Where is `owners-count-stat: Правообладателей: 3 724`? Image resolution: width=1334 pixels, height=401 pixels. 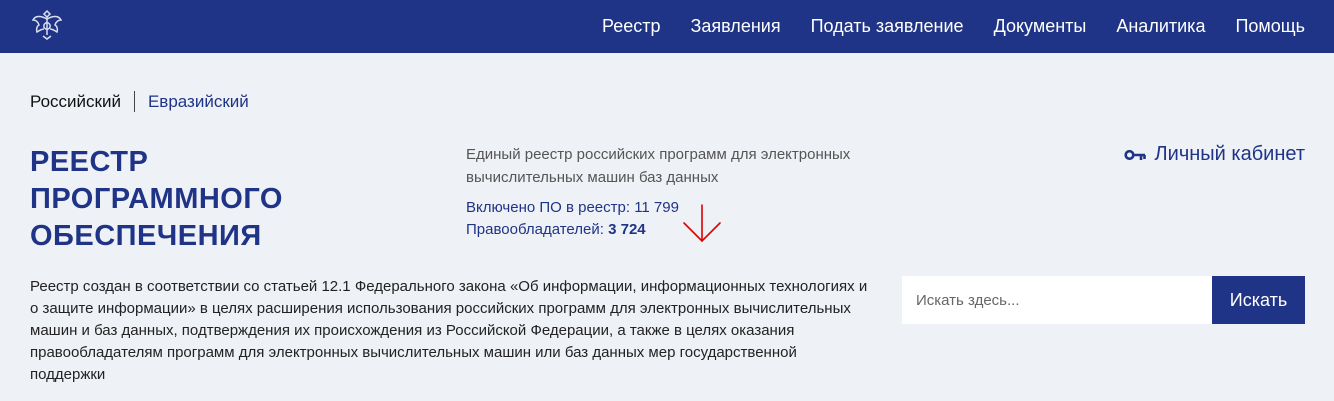
owners-count-stat: Правообладателей: 3 724 is located at coordinates (556, 229).